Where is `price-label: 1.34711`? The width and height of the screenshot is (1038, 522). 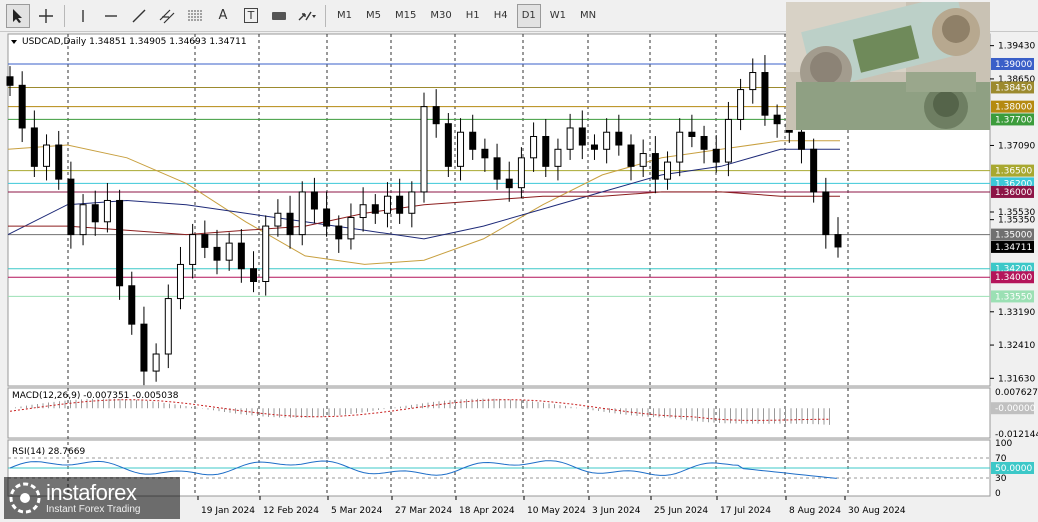 price-label: 1.34711 is located at coordinates (1013, 248).